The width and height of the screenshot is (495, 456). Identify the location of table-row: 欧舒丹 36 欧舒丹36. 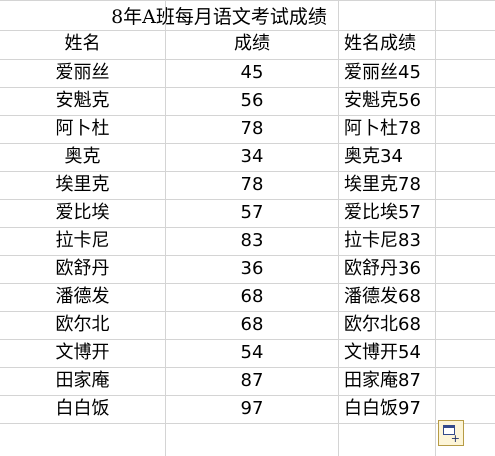
(247, 269).